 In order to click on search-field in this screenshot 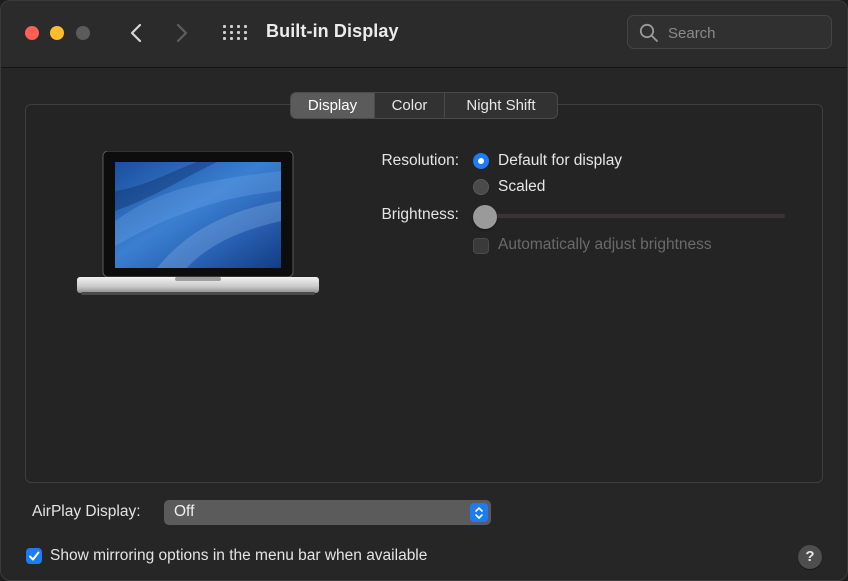, I will do `click(729, 32)`.